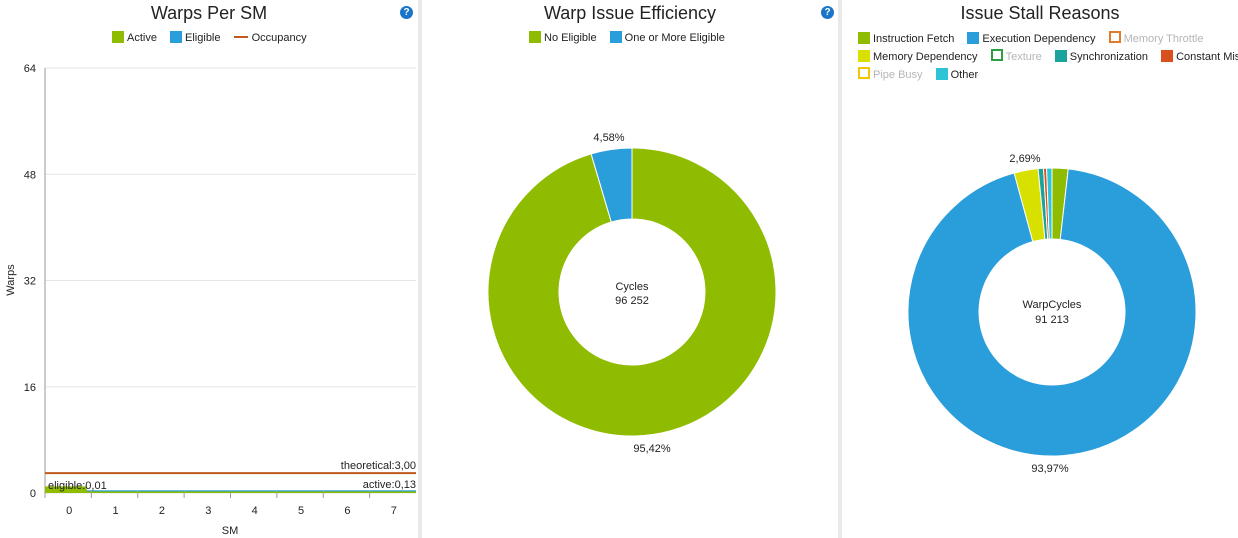  Describe the element at coordinates (230, 531) in the screenshot. I see `x-axis-title: SM` at that location.